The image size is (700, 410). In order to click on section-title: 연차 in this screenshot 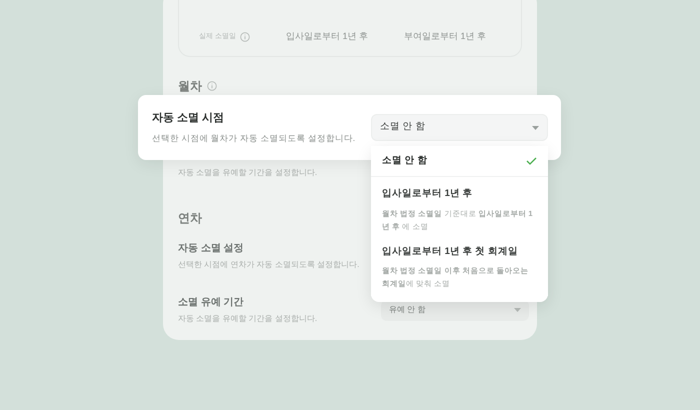, I will do `click(190, 218)`.